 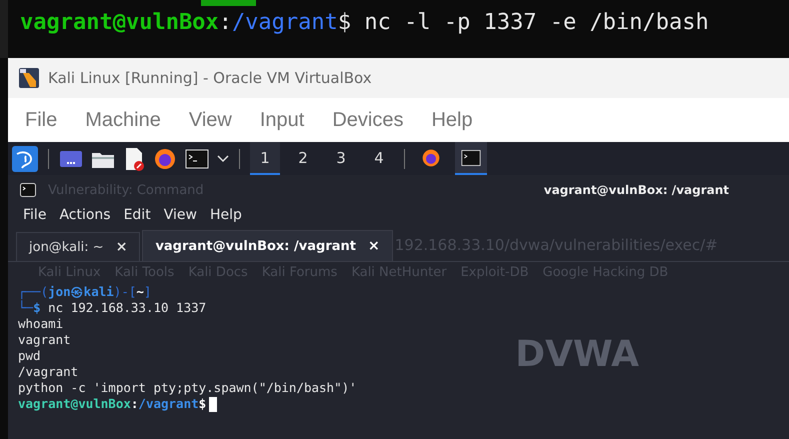 What do you see at coordinates (223, 158) in the screenshot?
I see `chevron-down-icon` at bounding box center [223, 158].